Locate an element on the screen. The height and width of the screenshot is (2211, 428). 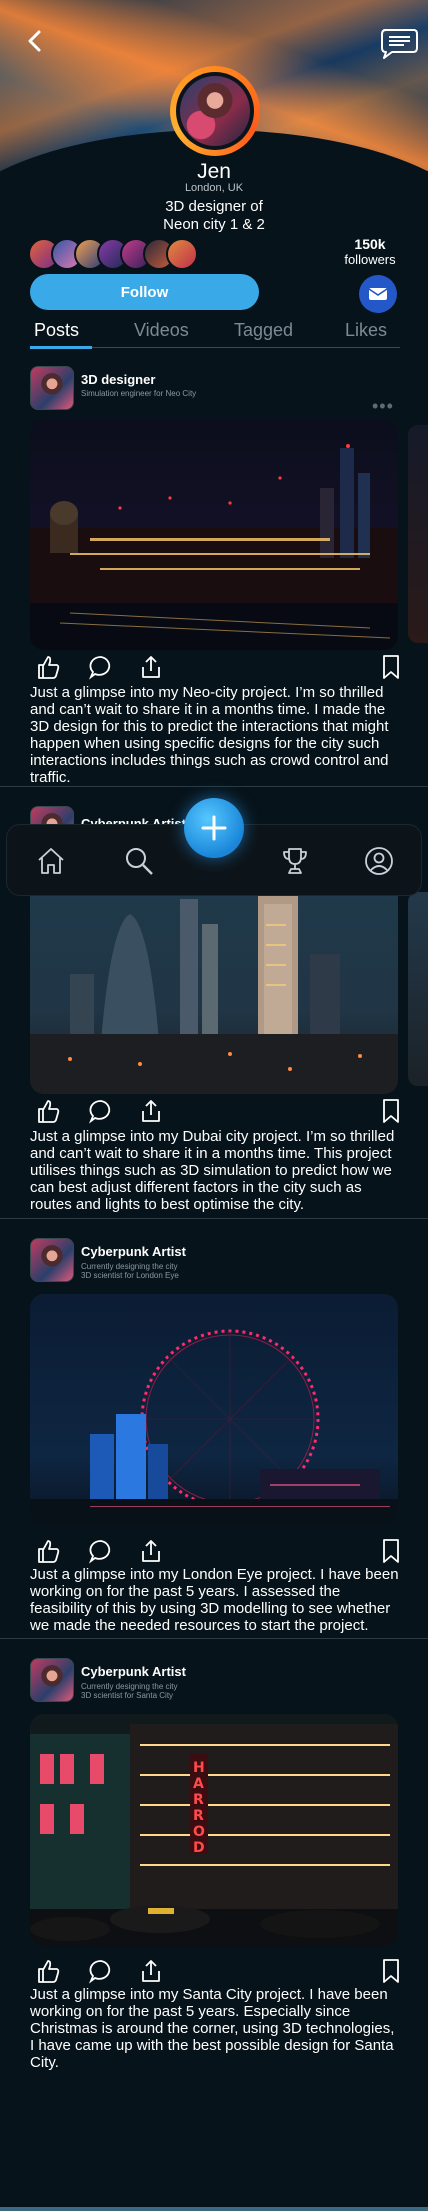
tab-posts: Posts is located at coordinates (56, 330).